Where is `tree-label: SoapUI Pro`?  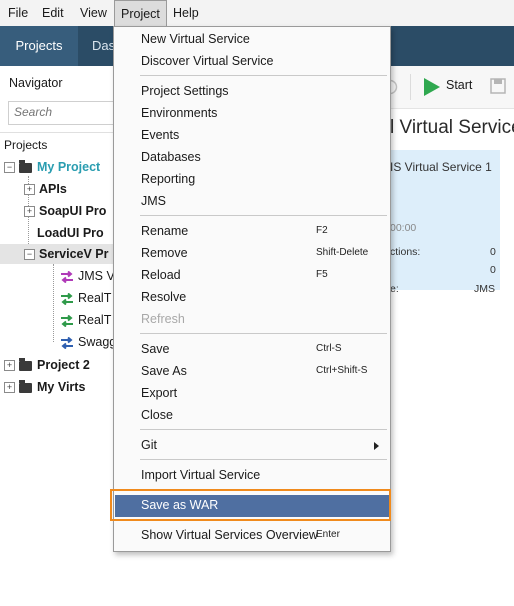 tree-label: SoapUI Pro is located at coordinates (73, 211).